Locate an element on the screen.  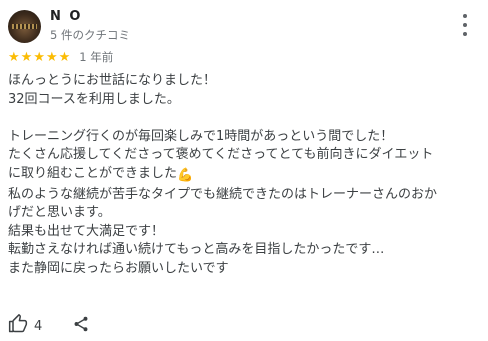
author-review-count: 5 件のクチコミ is located at coordinates (90, 35).